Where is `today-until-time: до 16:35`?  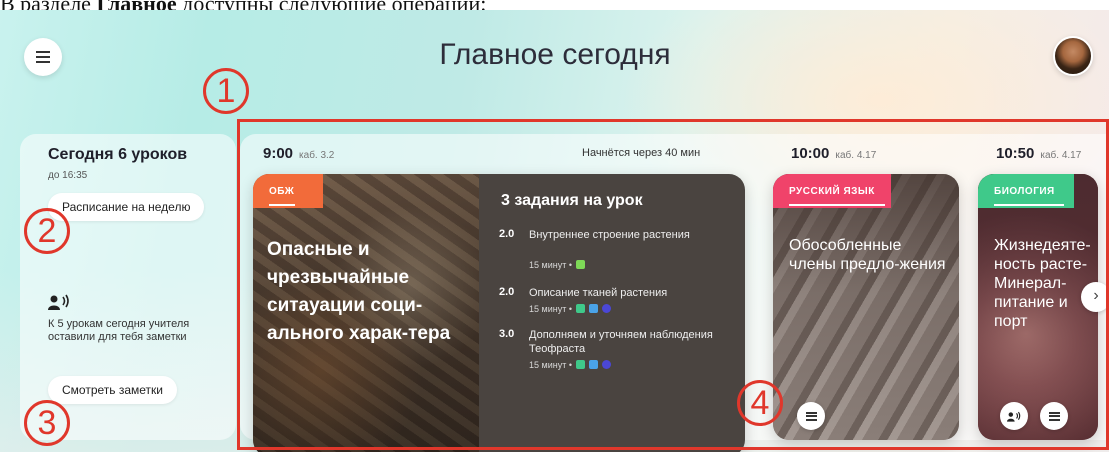 today-until-time: до 16:35 is located at coordinates (68, 175).